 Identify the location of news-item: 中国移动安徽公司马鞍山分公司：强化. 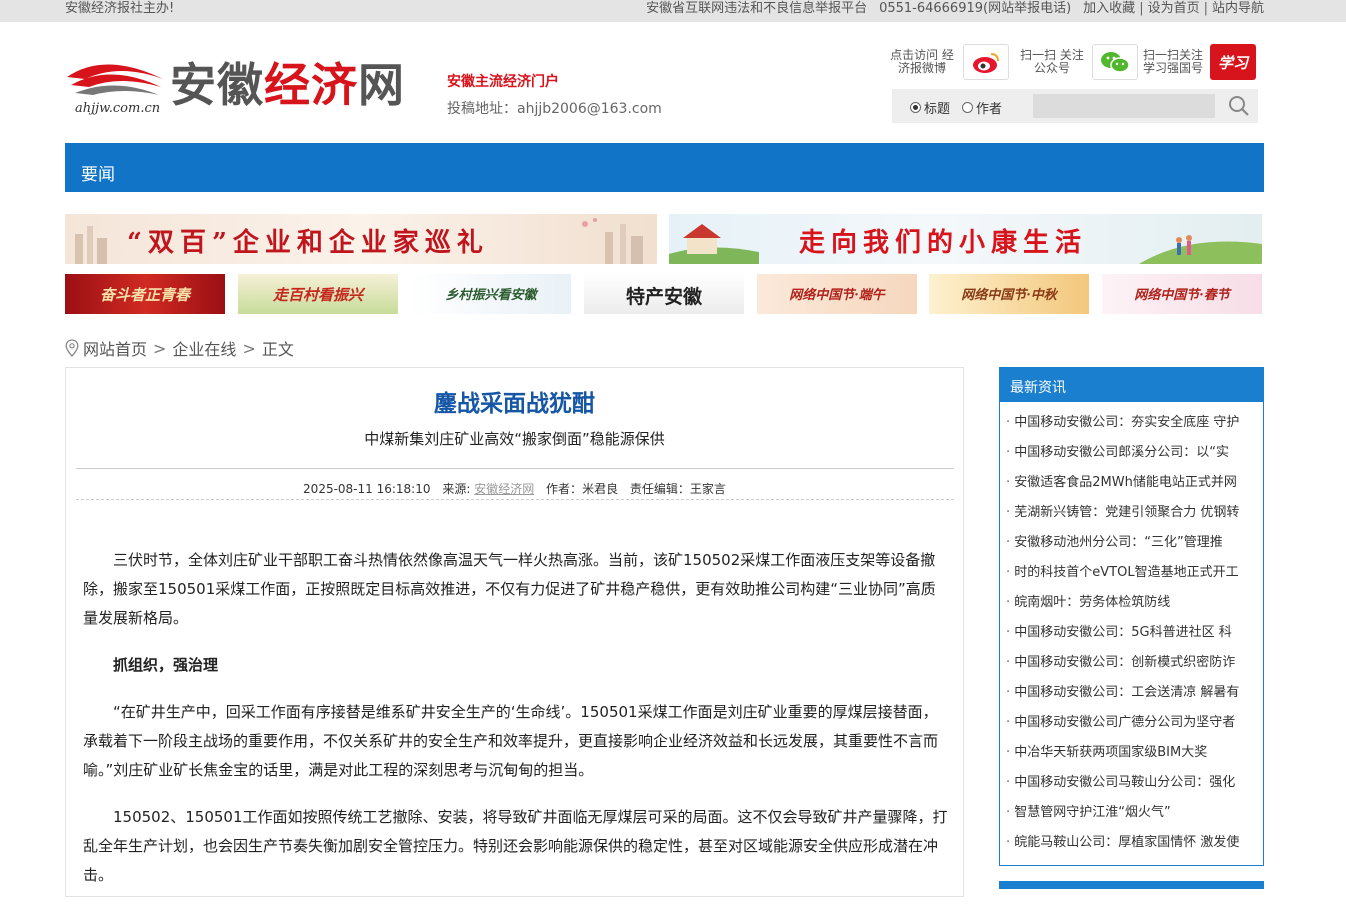
(1132, 783).